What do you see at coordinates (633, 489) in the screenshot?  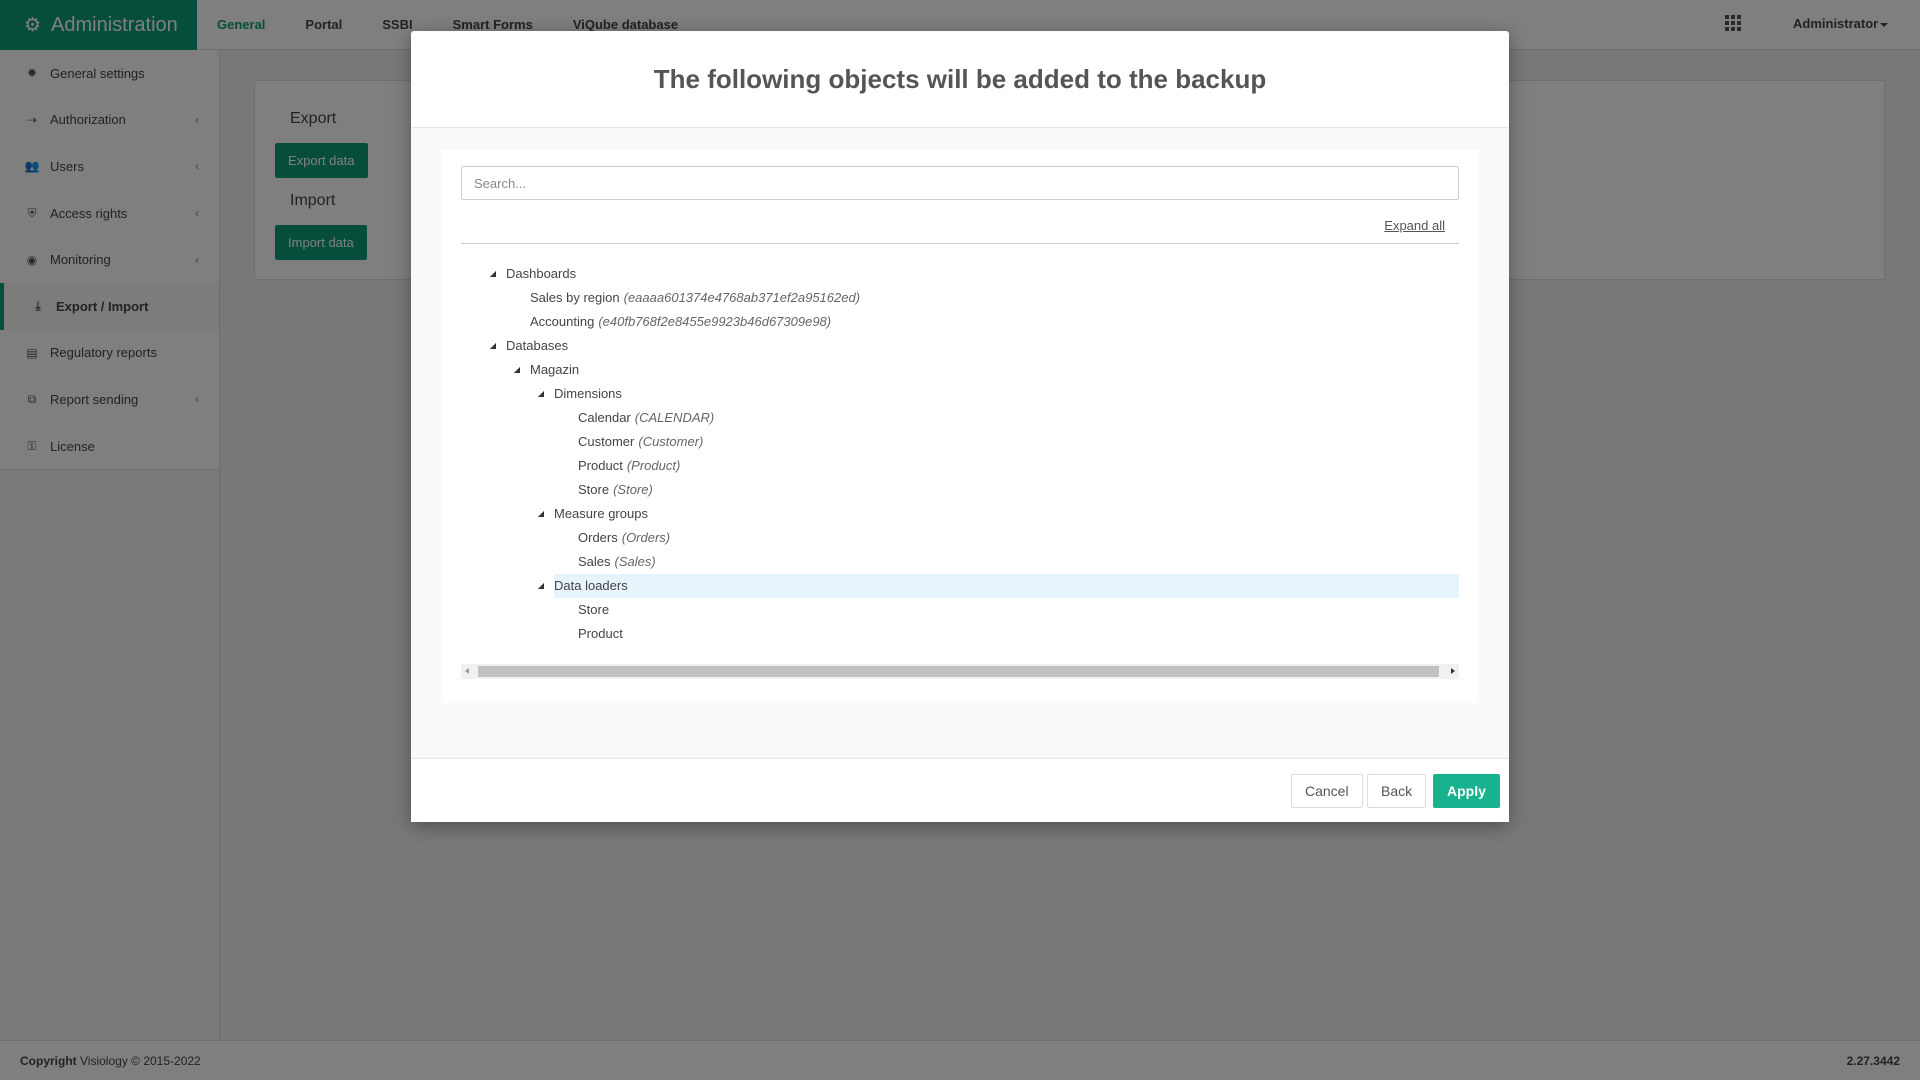 I see `tree-node-id: (Store)` at bounding box center [633, 489].